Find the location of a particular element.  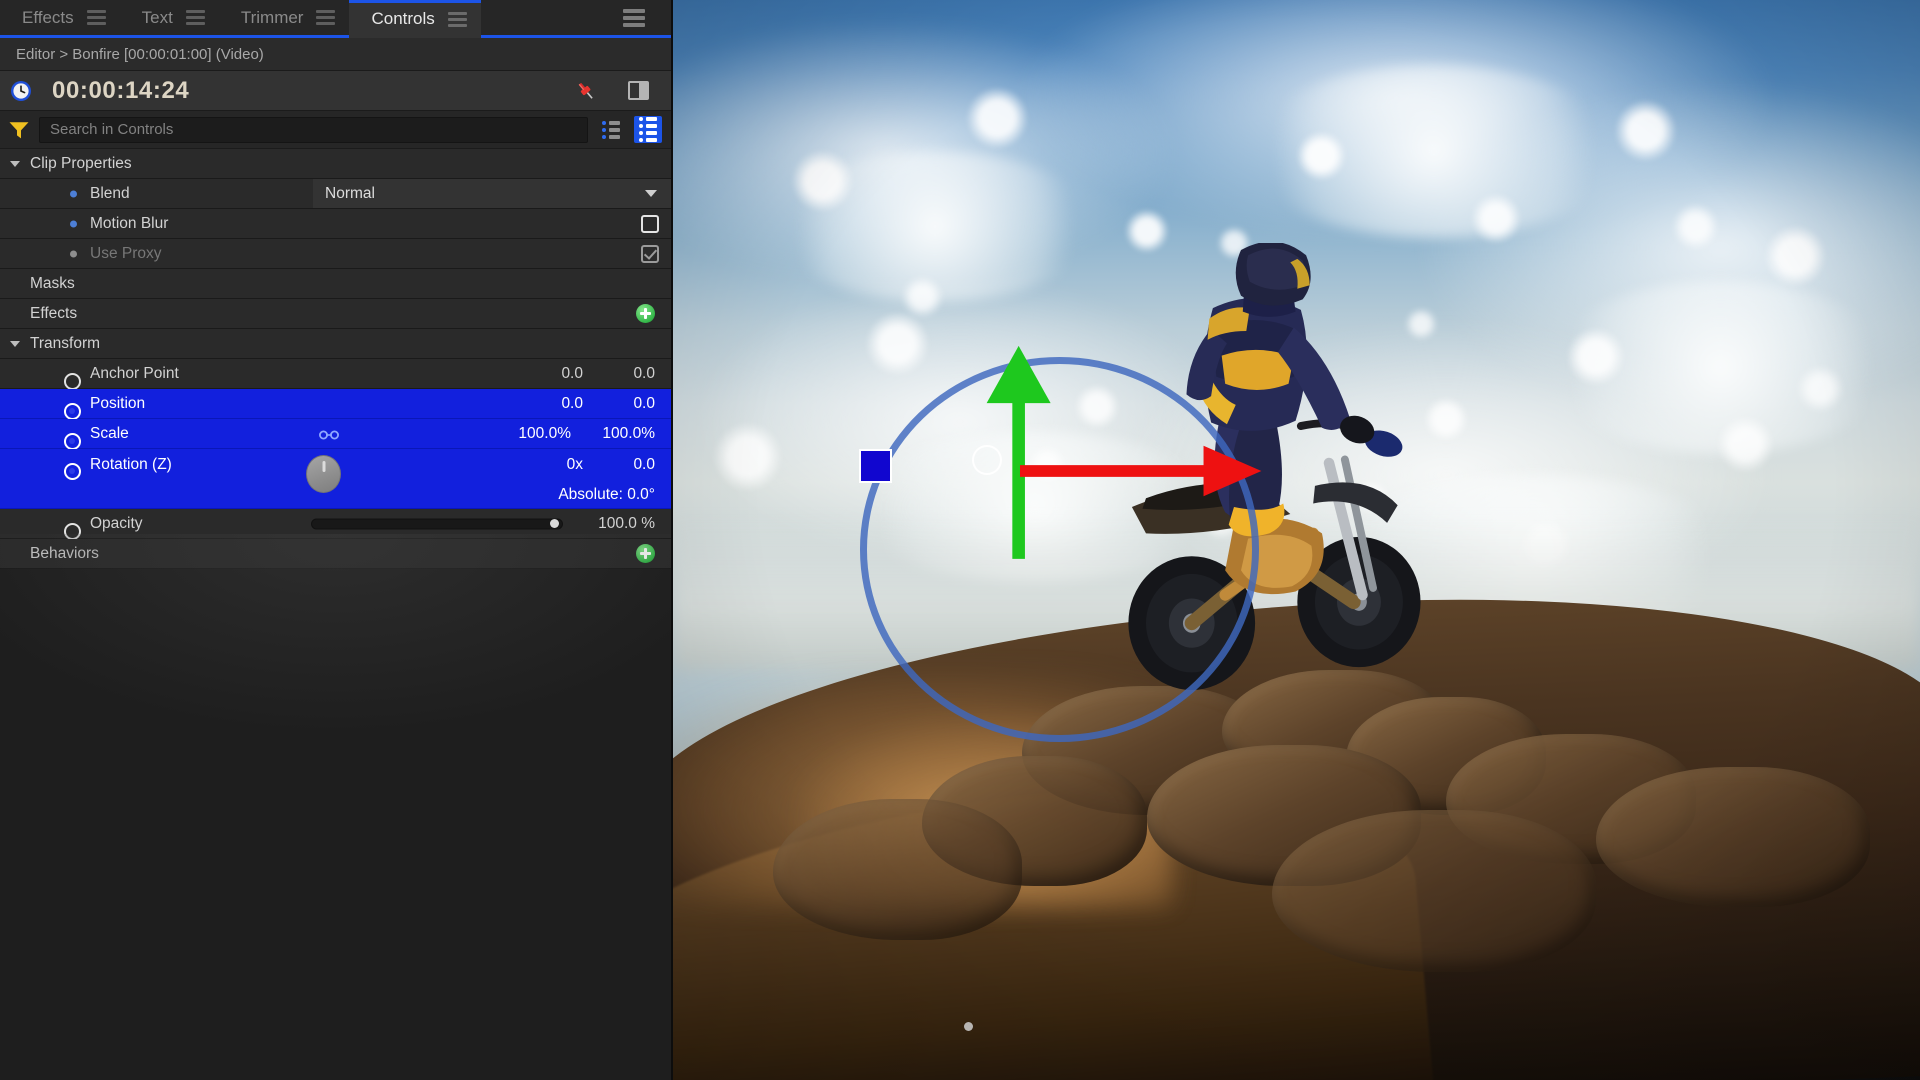

tab-bar-overflow is located at coordinates (576, 17).